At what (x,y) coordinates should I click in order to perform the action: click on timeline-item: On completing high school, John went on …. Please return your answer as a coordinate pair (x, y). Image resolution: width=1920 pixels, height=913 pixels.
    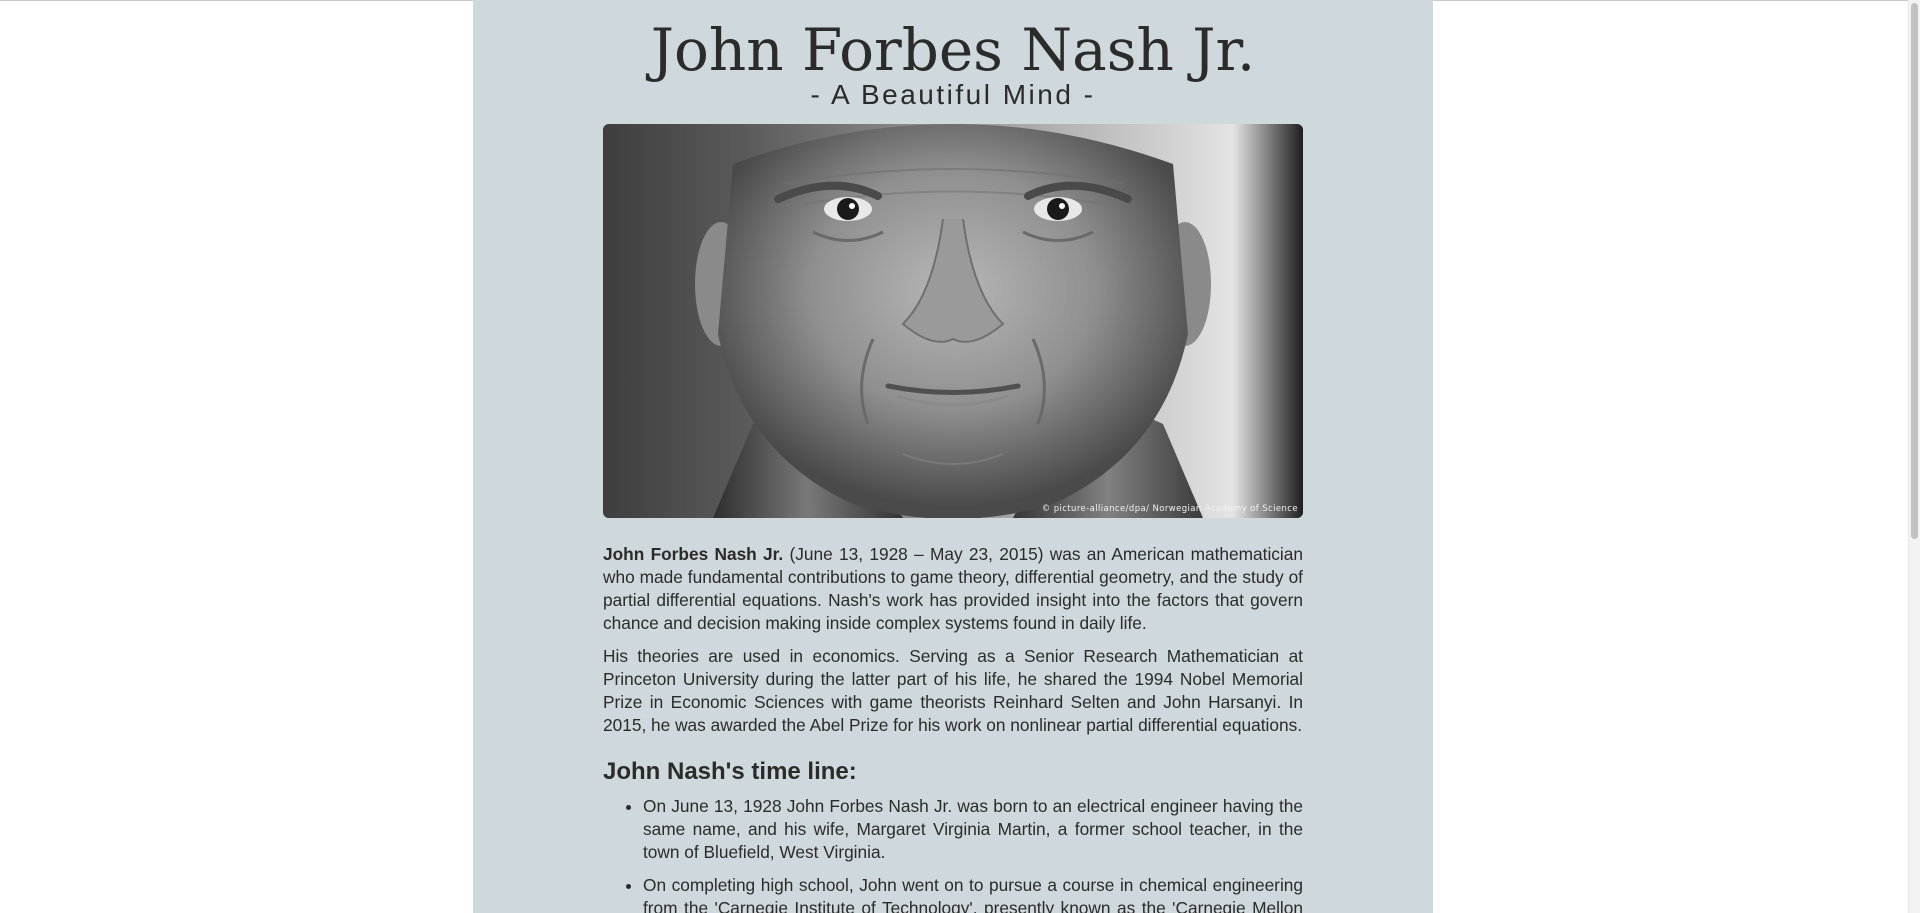
    Looking at the image, I should click on (973, 893).